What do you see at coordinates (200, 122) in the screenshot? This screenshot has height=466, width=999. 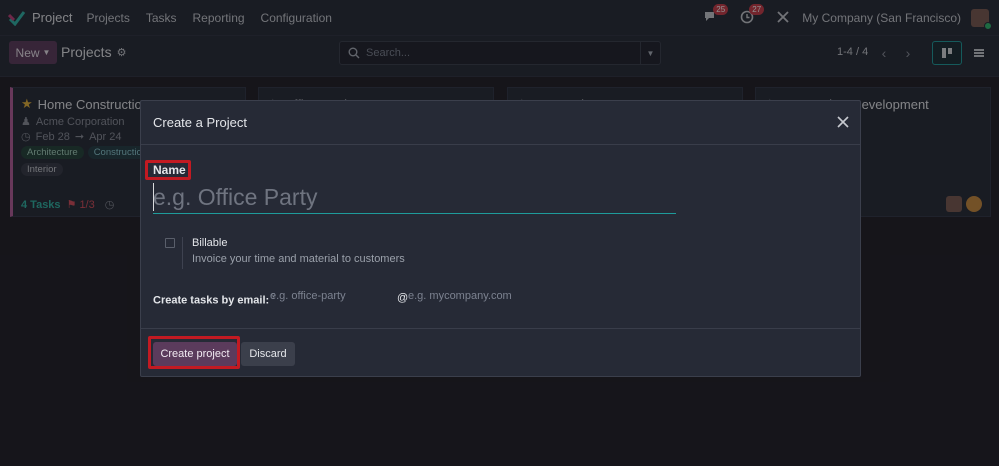 I see `dialog-title: Create a Project` at bounding box center [200, 122].